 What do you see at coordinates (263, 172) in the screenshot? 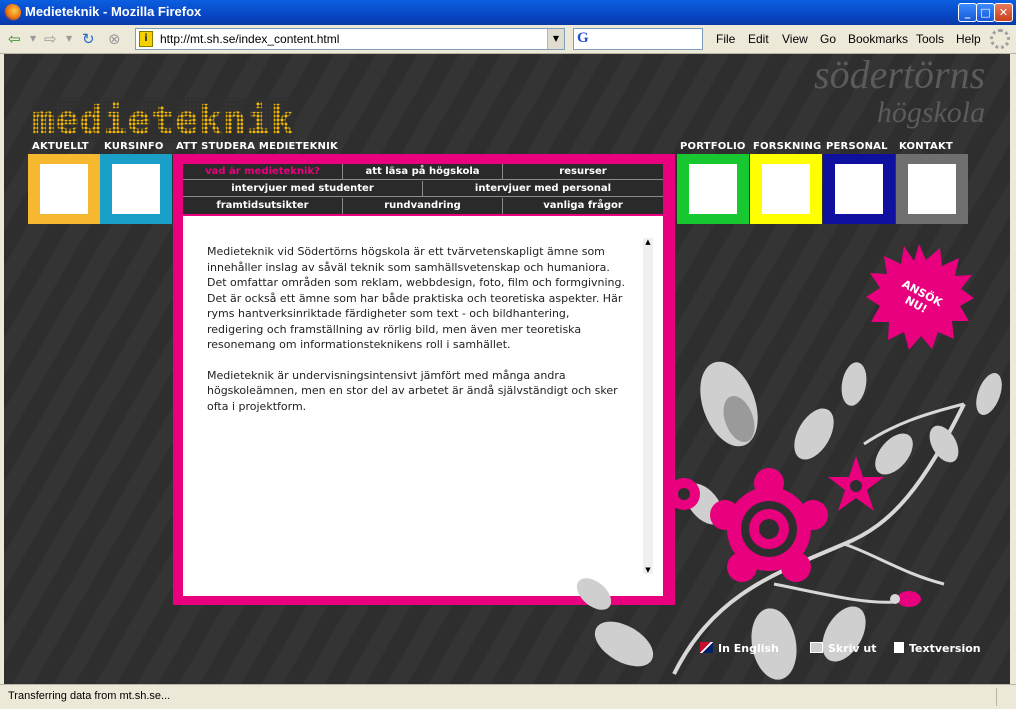
I see `subnav-vad-ar-medieteknik: vad är medieteknik?` at bounding box center [263, 172].